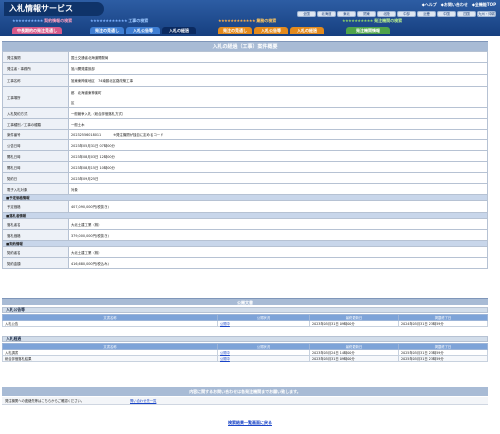 This screenshot has height=434, width=500. What do you see at coordinates (37, 30) in the screenshot?
I see `tab-long-term-outlook: 中長期的の発注見通し` at bounding box center [37, 30].